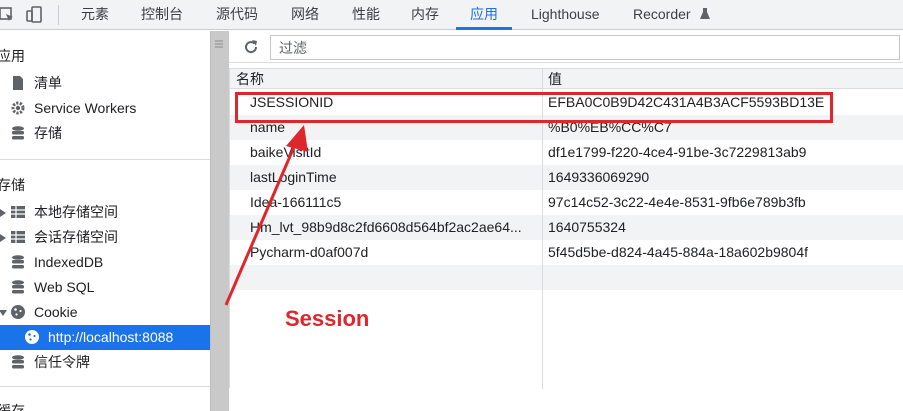 This screenshot has height=411, width=903. Describe the element at coordinates (105, 287) in the screenshot. I see `sidebar-item-web-sql: Web SQL` at that location.